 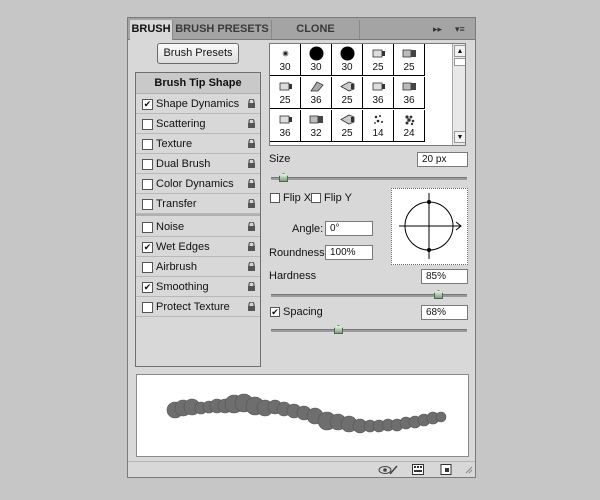 What do you see at coordinates (301, 469) in the screenshot?
I see `panel-bottom-bar` at bounding box center [301, 469].